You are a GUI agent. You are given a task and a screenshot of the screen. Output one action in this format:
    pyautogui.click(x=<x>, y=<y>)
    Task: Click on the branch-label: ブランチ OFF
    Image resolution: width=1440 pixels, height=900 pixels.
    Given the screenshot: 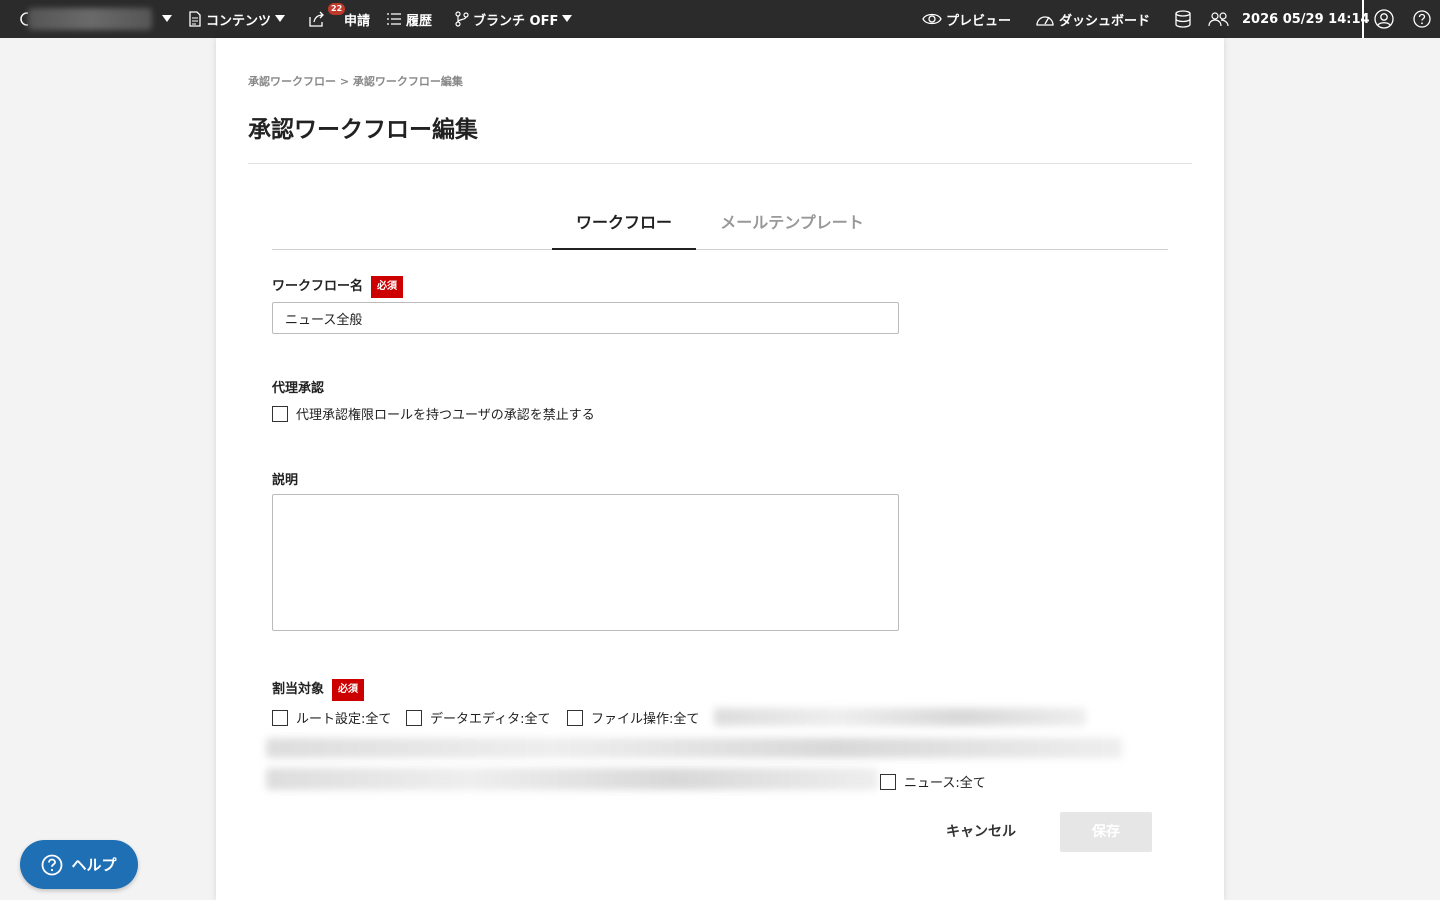 What is the action you would take?
    pyautogui.click(x=516, y=21)
    